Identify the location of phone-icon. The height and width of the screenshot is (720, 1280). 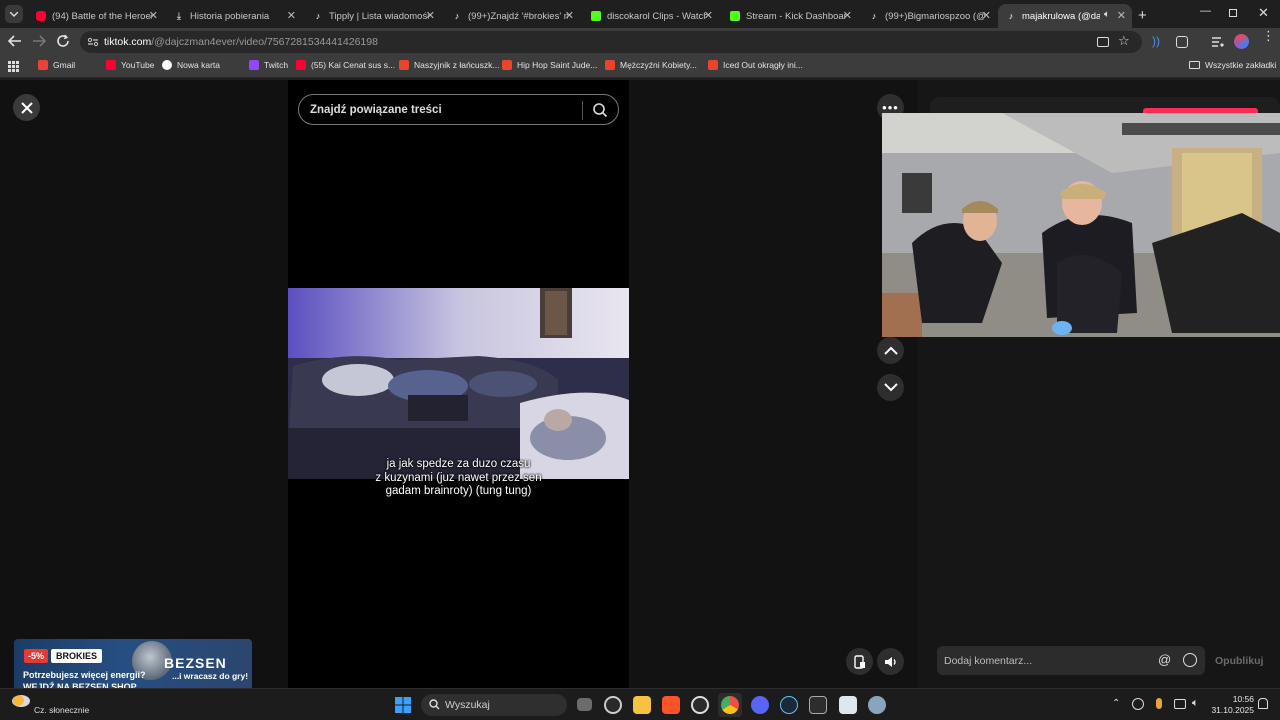
(859, 661).